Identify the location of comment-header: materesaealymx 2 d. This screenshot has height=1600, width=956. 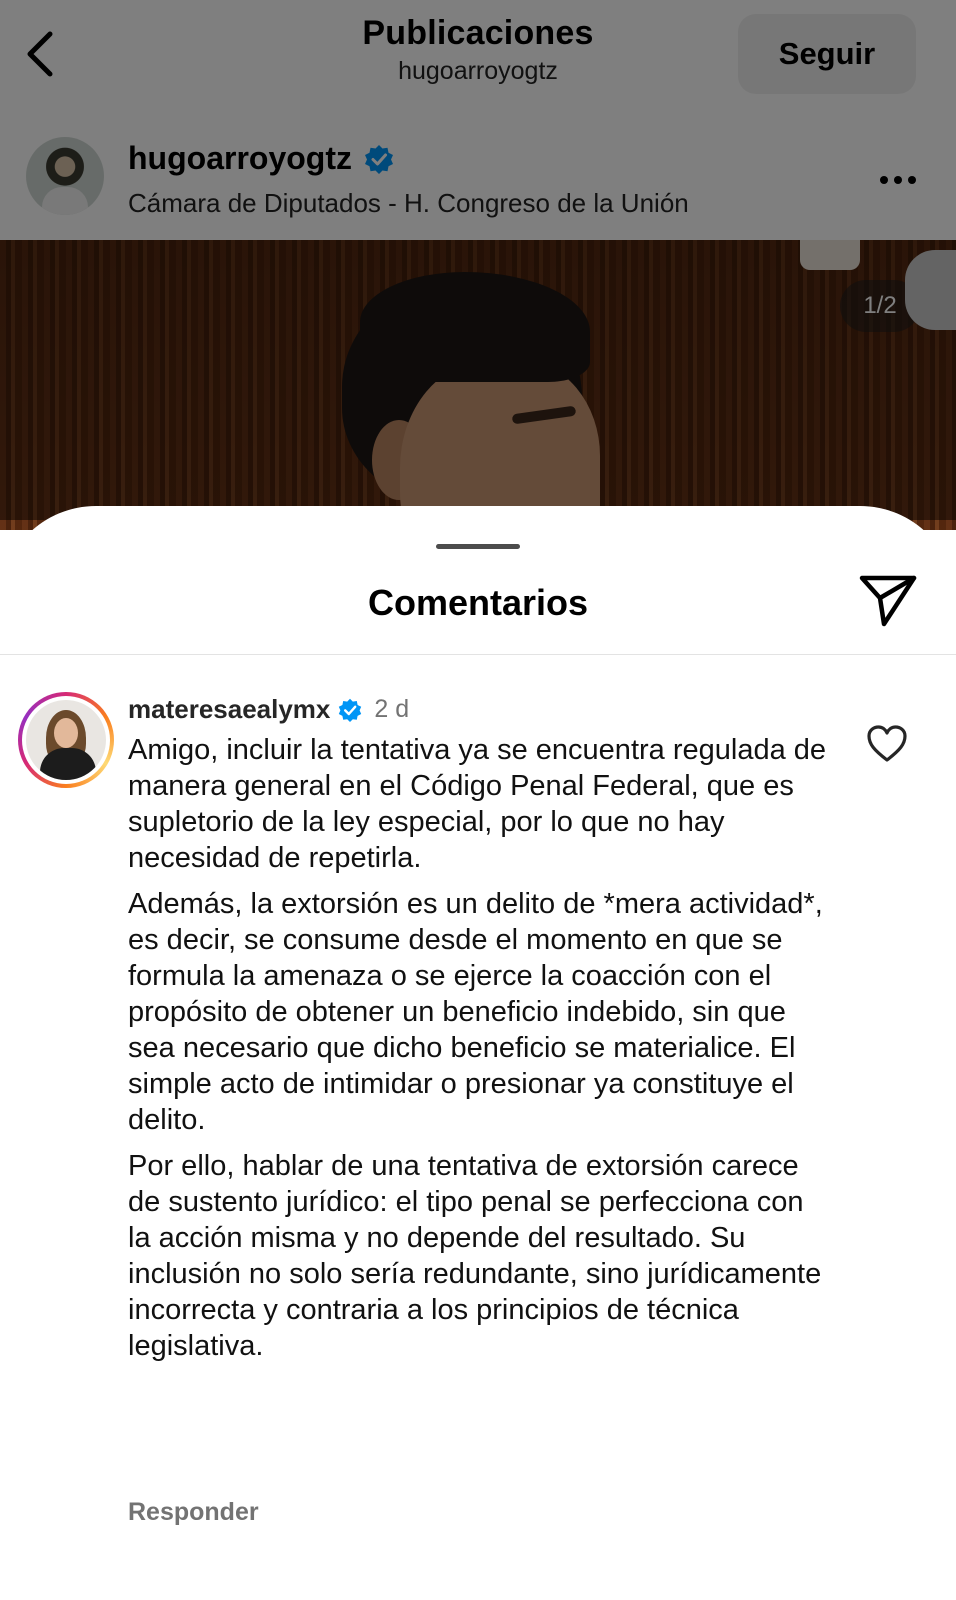
(268, 709).